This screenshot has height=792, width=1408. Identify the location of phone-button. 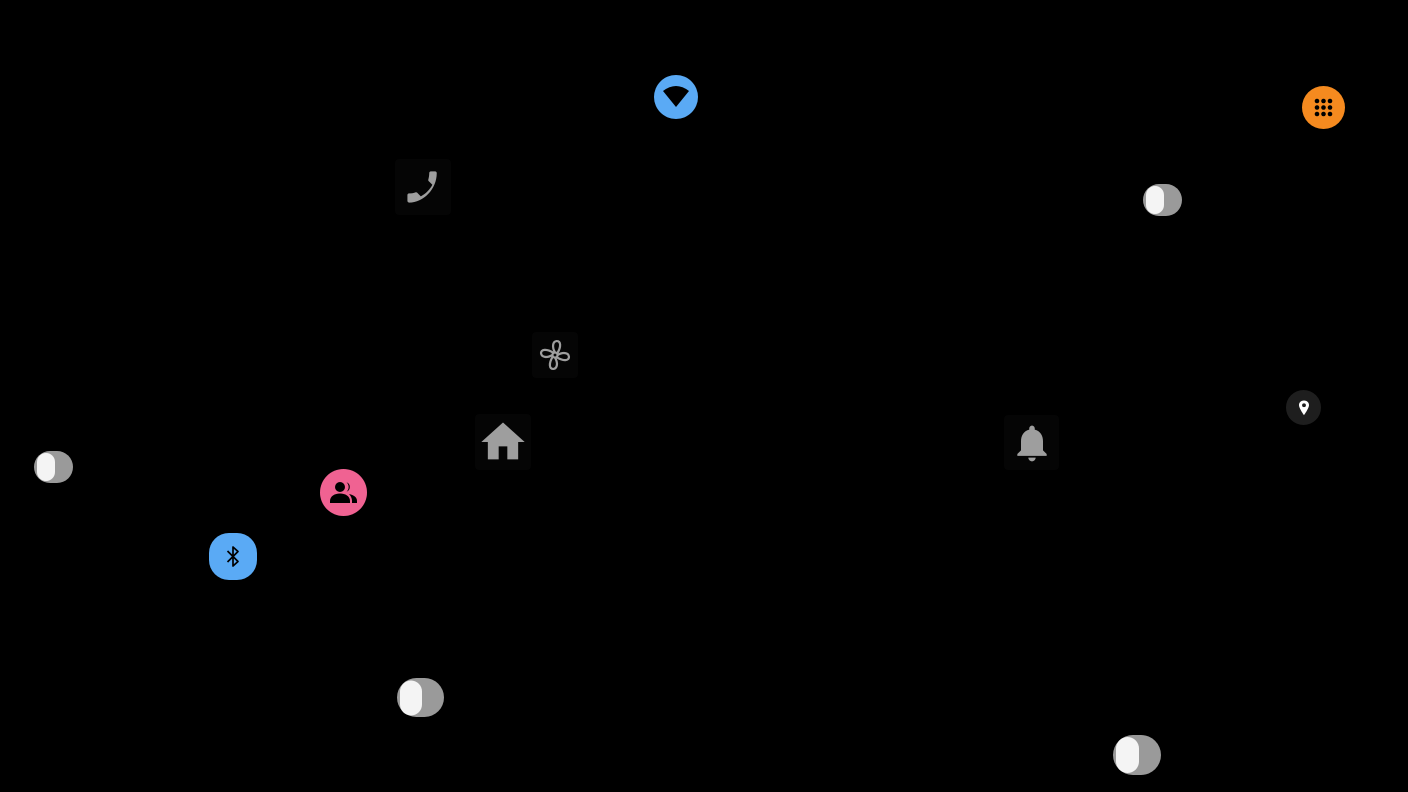
(423, 187).